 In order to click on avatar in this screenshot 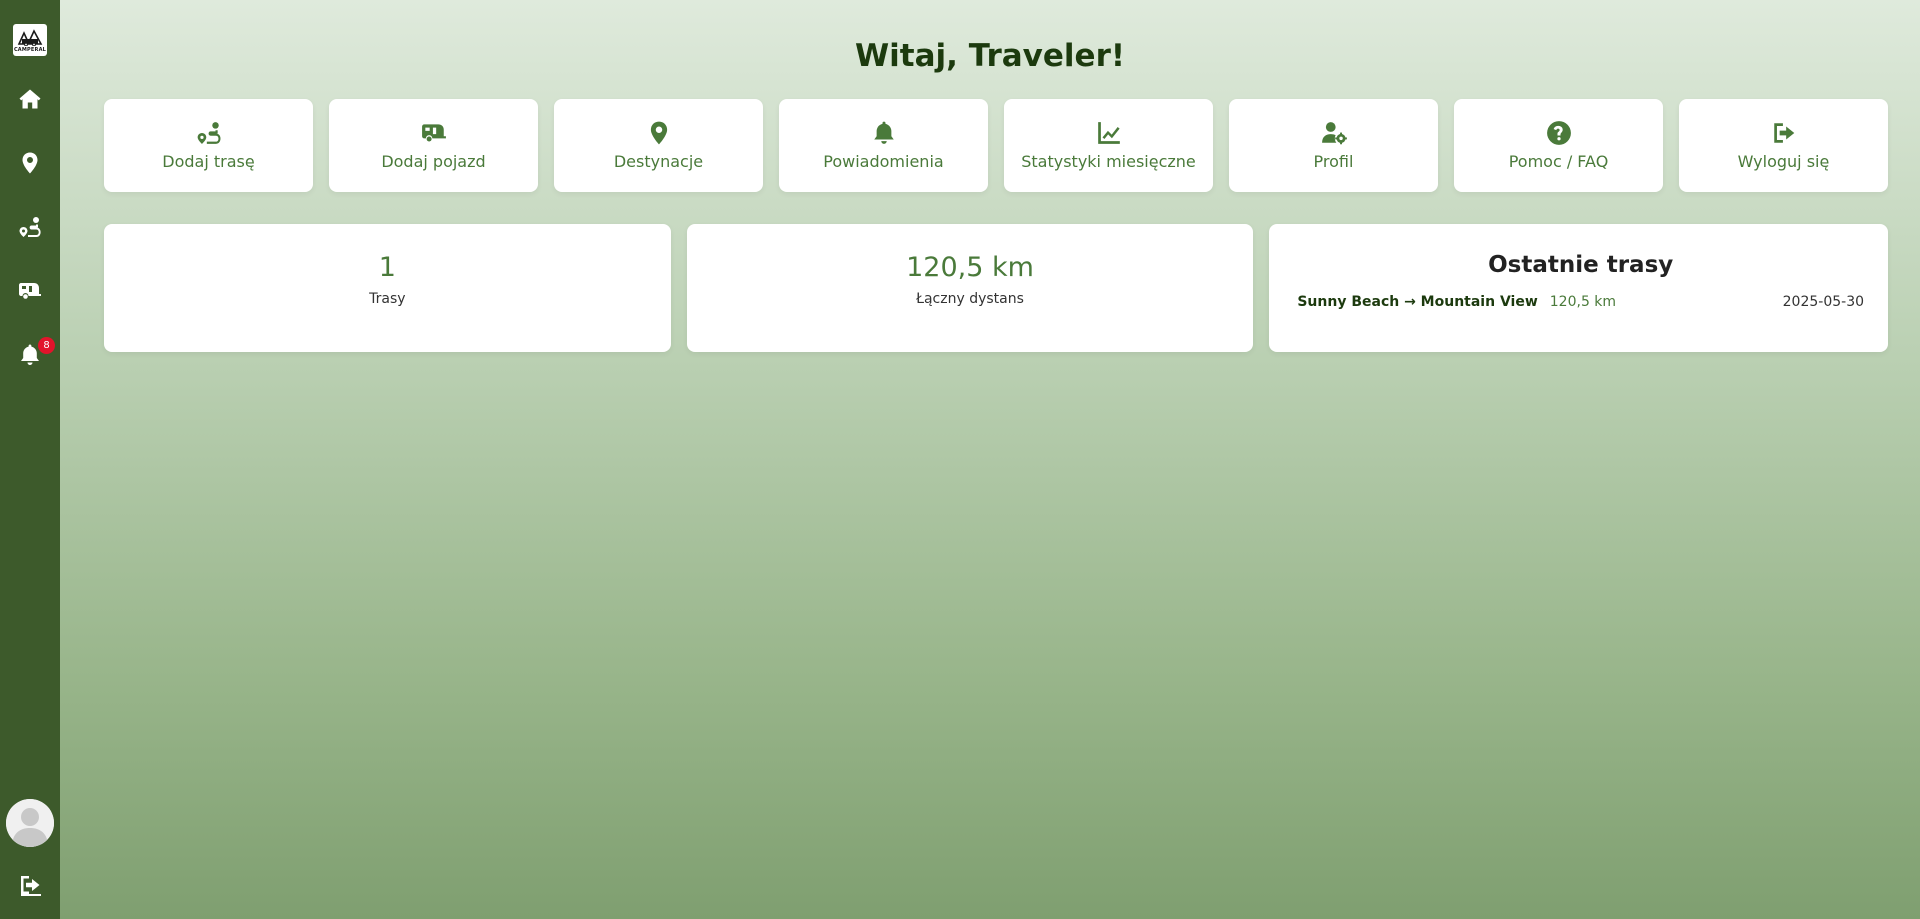, I will do `click(30, 823)`.